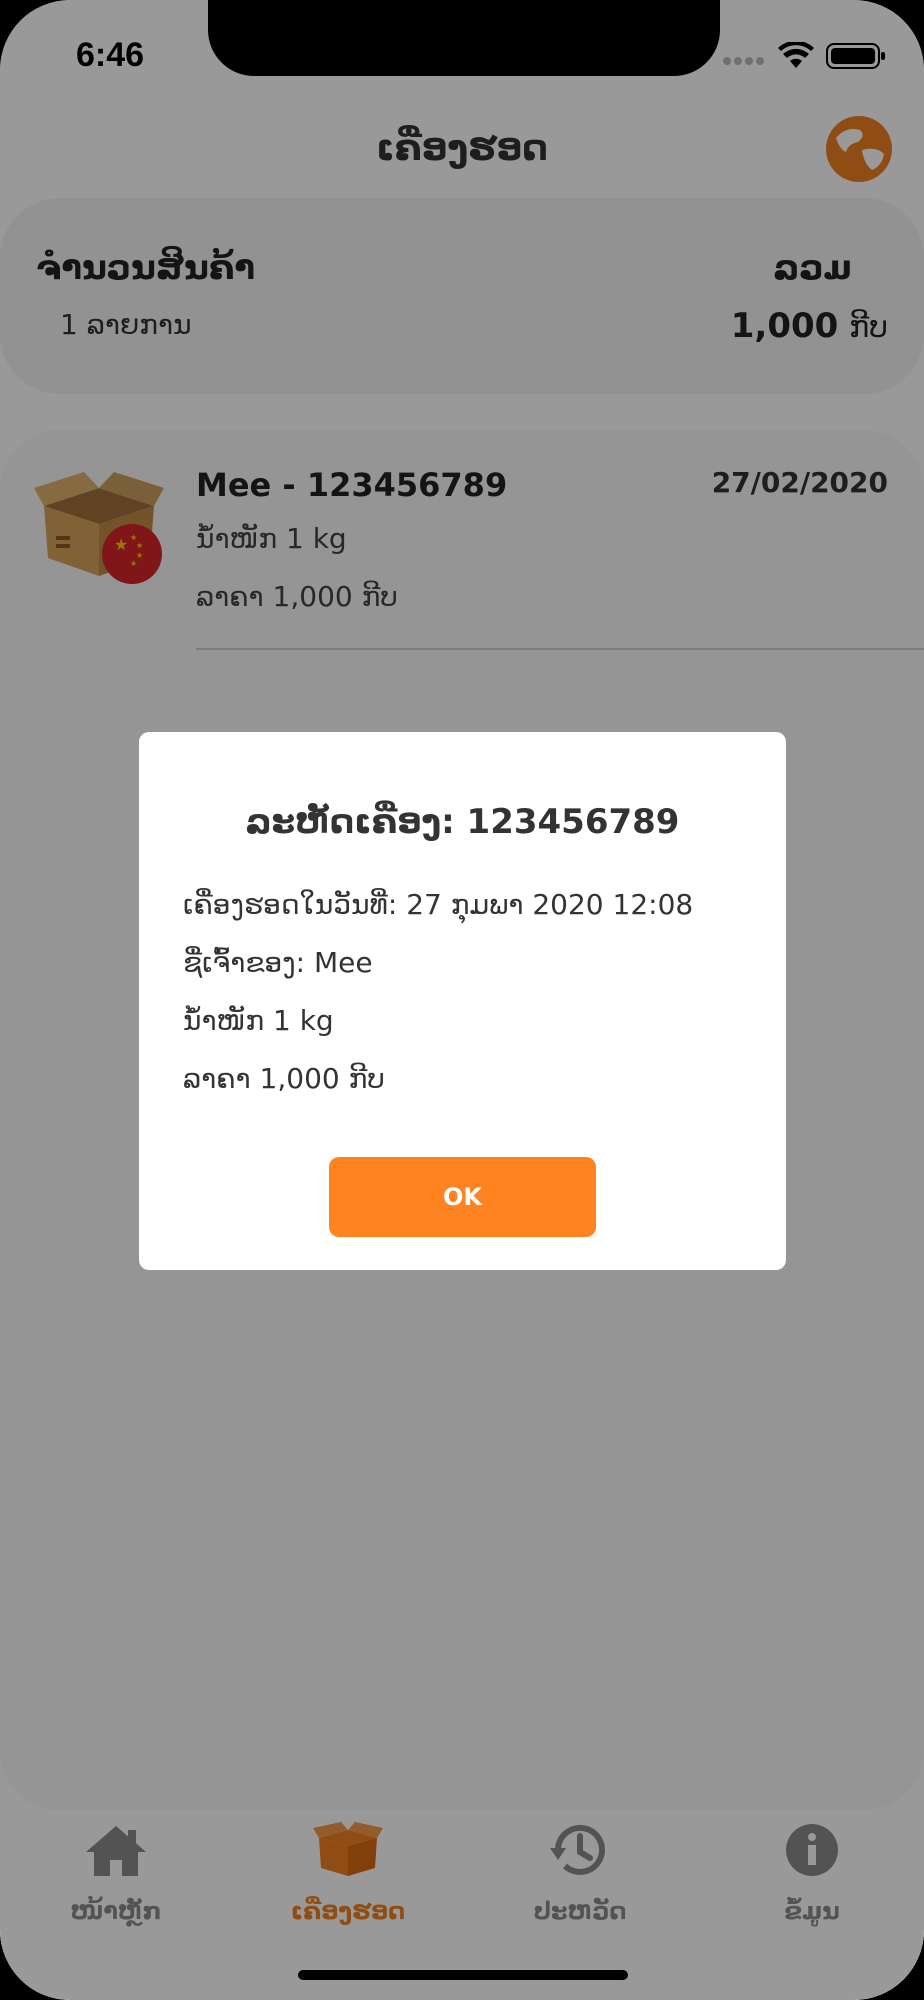  Describe the element at coordinates (462, 1197) in the screenshot. I see `ok-button: OK` at that location.